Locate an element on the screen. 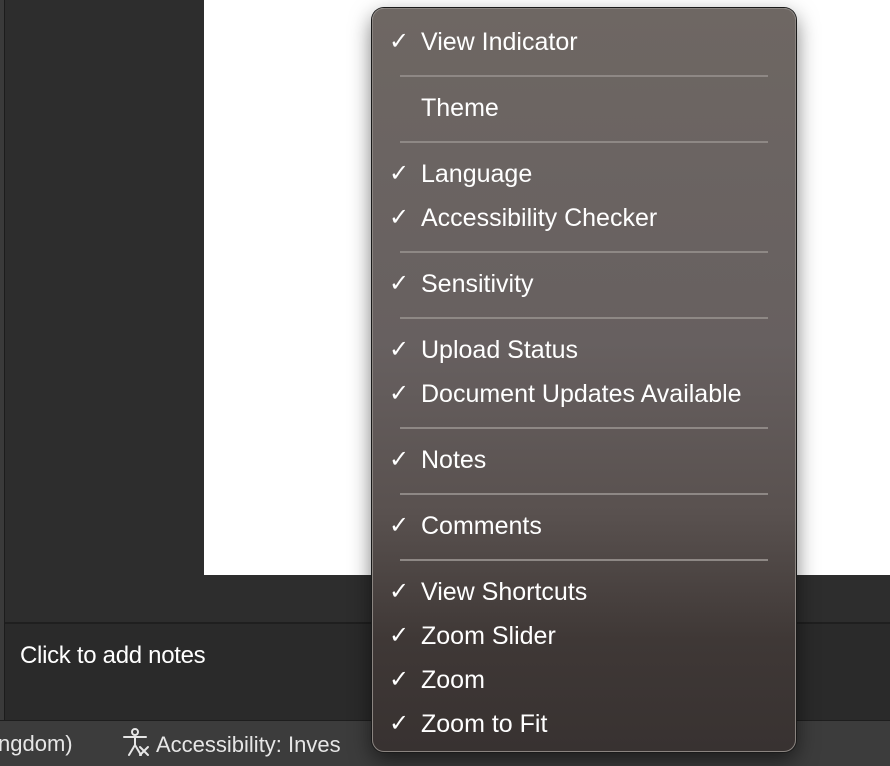 The width and height of the screenshot is (890, 766). menu-item-label: Language is located at coordinates (477, 174).